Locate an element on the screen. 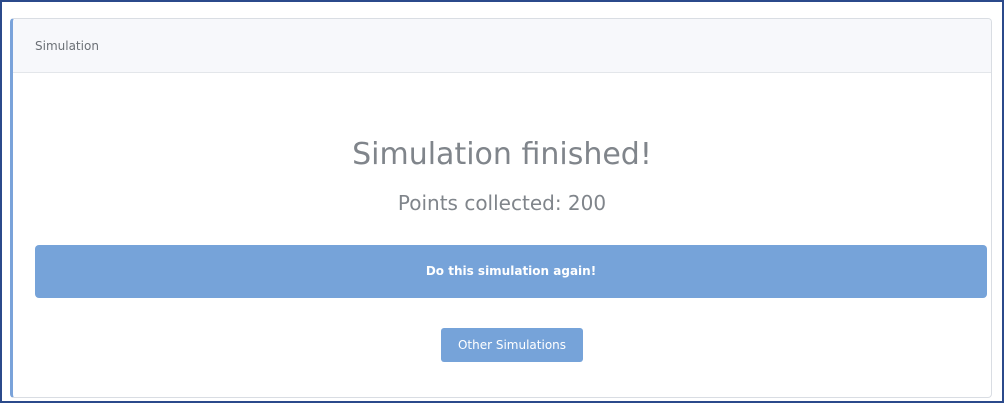 The width and height of the screenshot is (1004, 403). result-title: Simulation finished! is located at coordinates (502, 154).